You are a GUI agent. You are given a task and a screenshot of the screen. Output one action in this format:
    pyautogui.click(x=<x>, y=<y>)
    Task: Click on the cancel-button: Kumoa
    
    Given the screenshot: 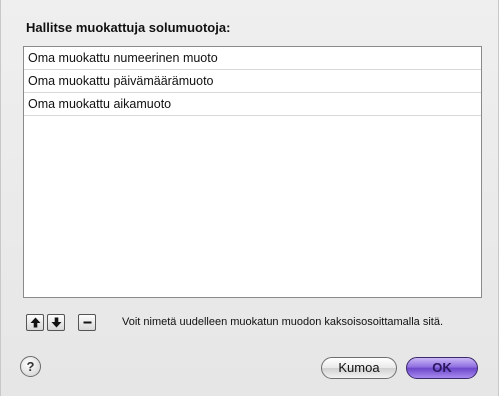 What is the action you would take?
    pyautogui.click(x=359, y=368)
    